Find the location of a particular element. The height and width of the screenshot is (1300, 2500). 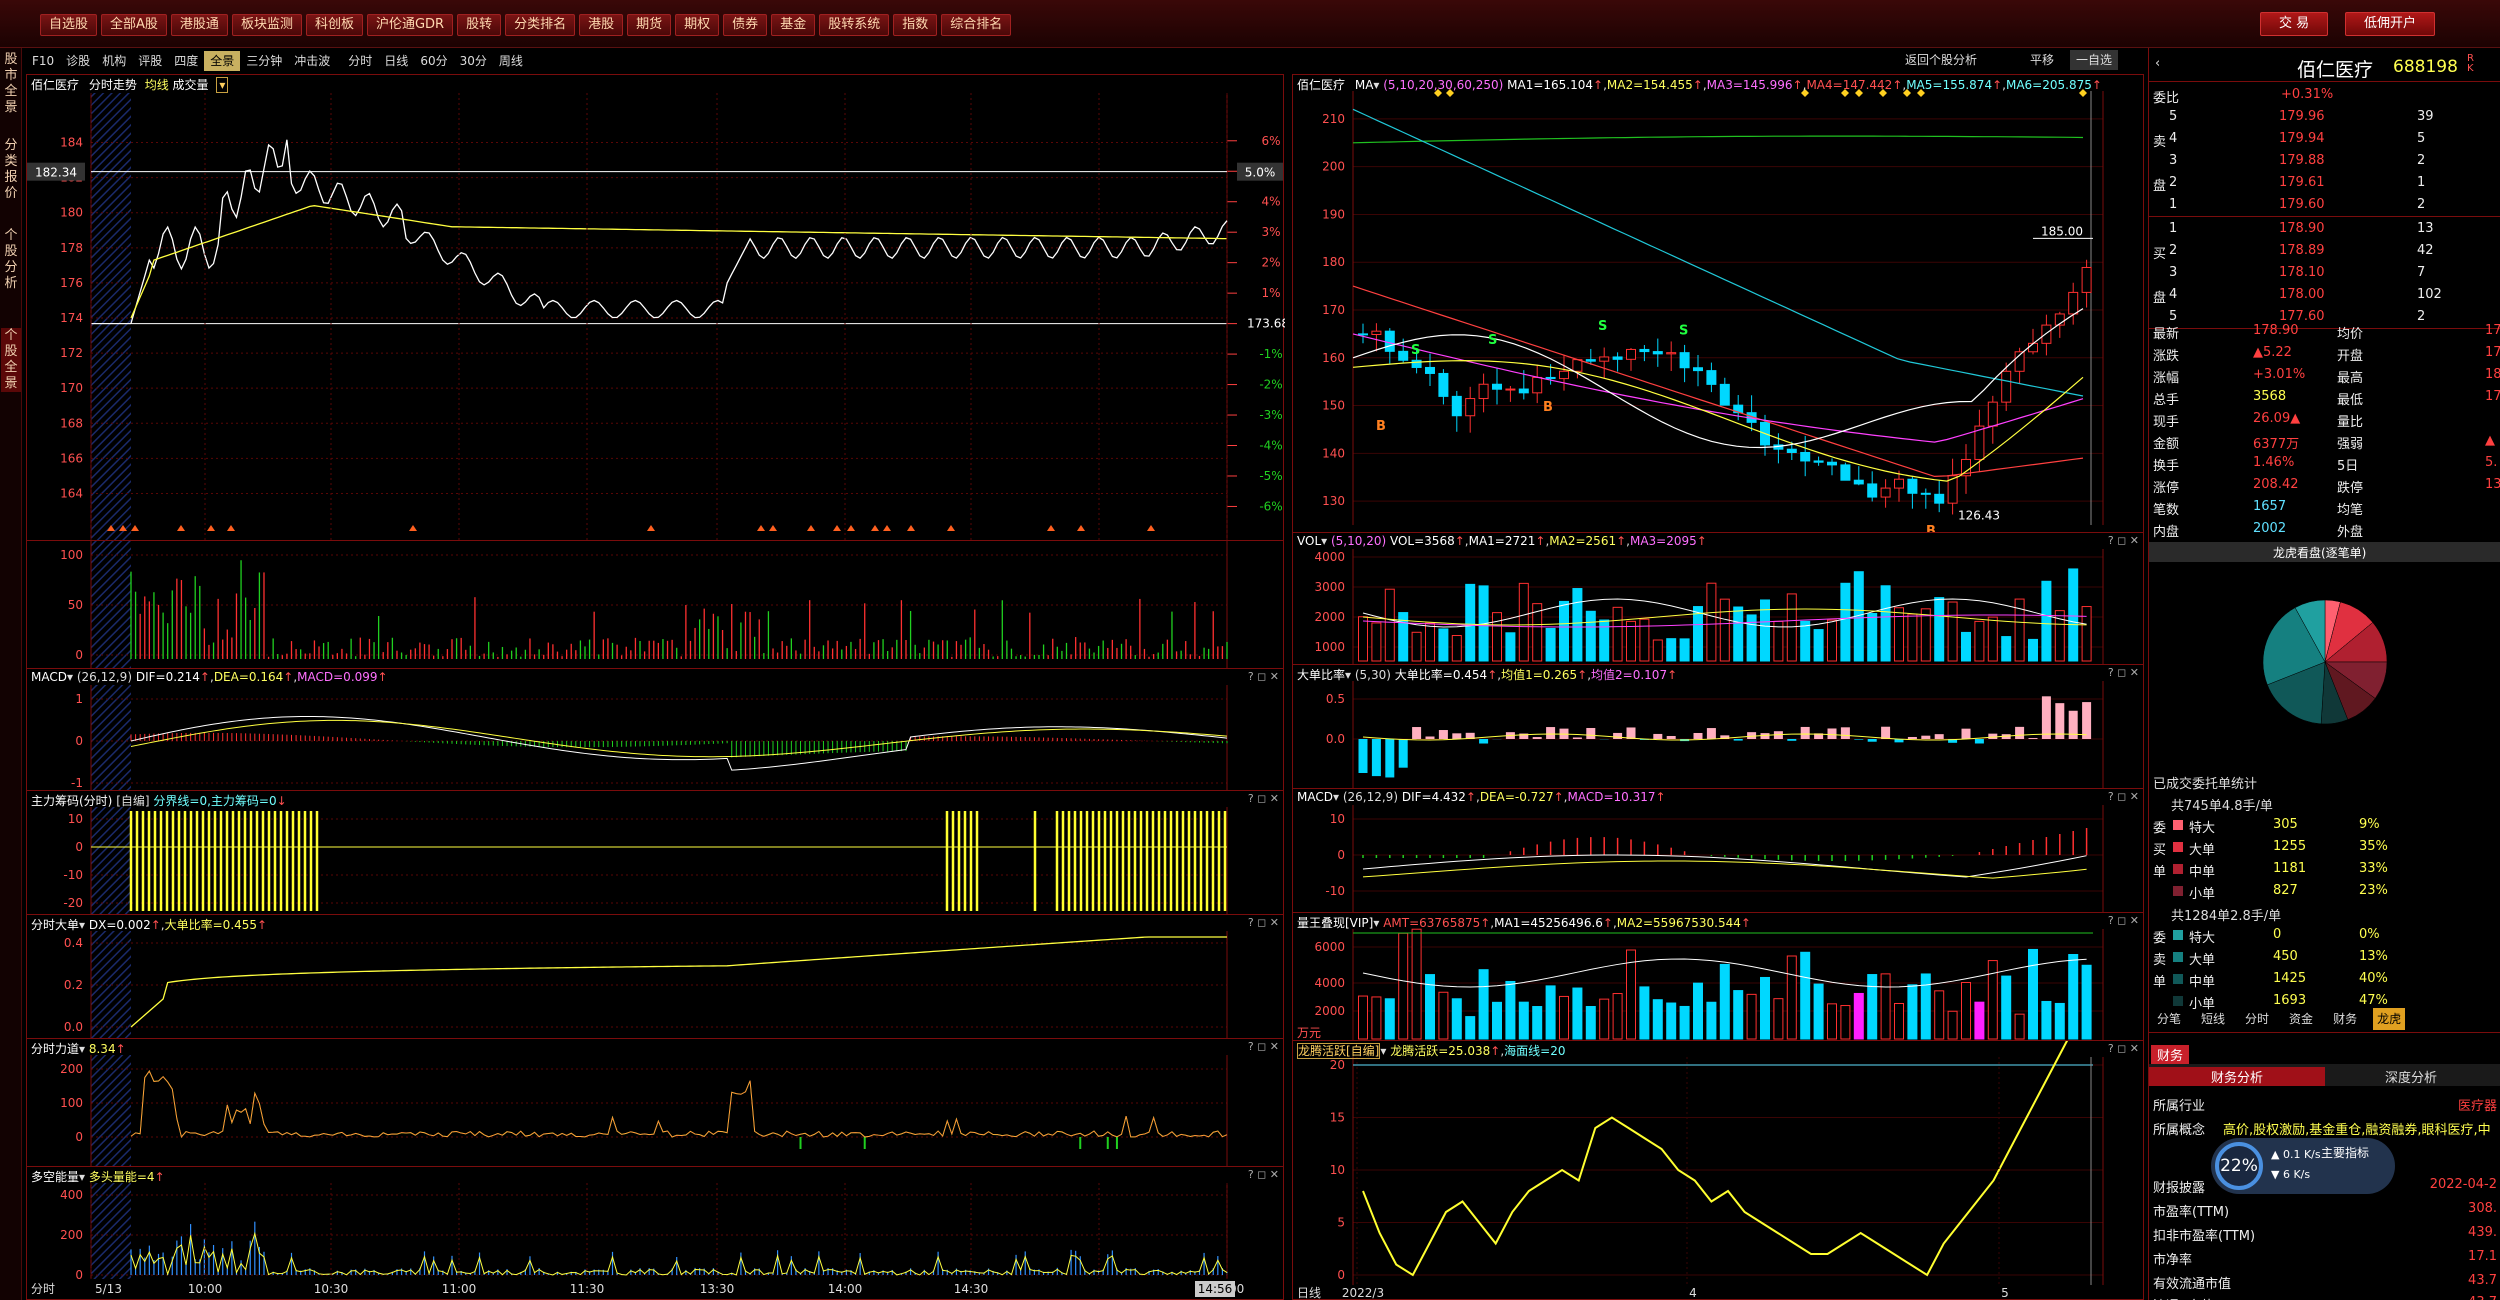

toolbar-button: 30分 is located at coordinates (473, 61).